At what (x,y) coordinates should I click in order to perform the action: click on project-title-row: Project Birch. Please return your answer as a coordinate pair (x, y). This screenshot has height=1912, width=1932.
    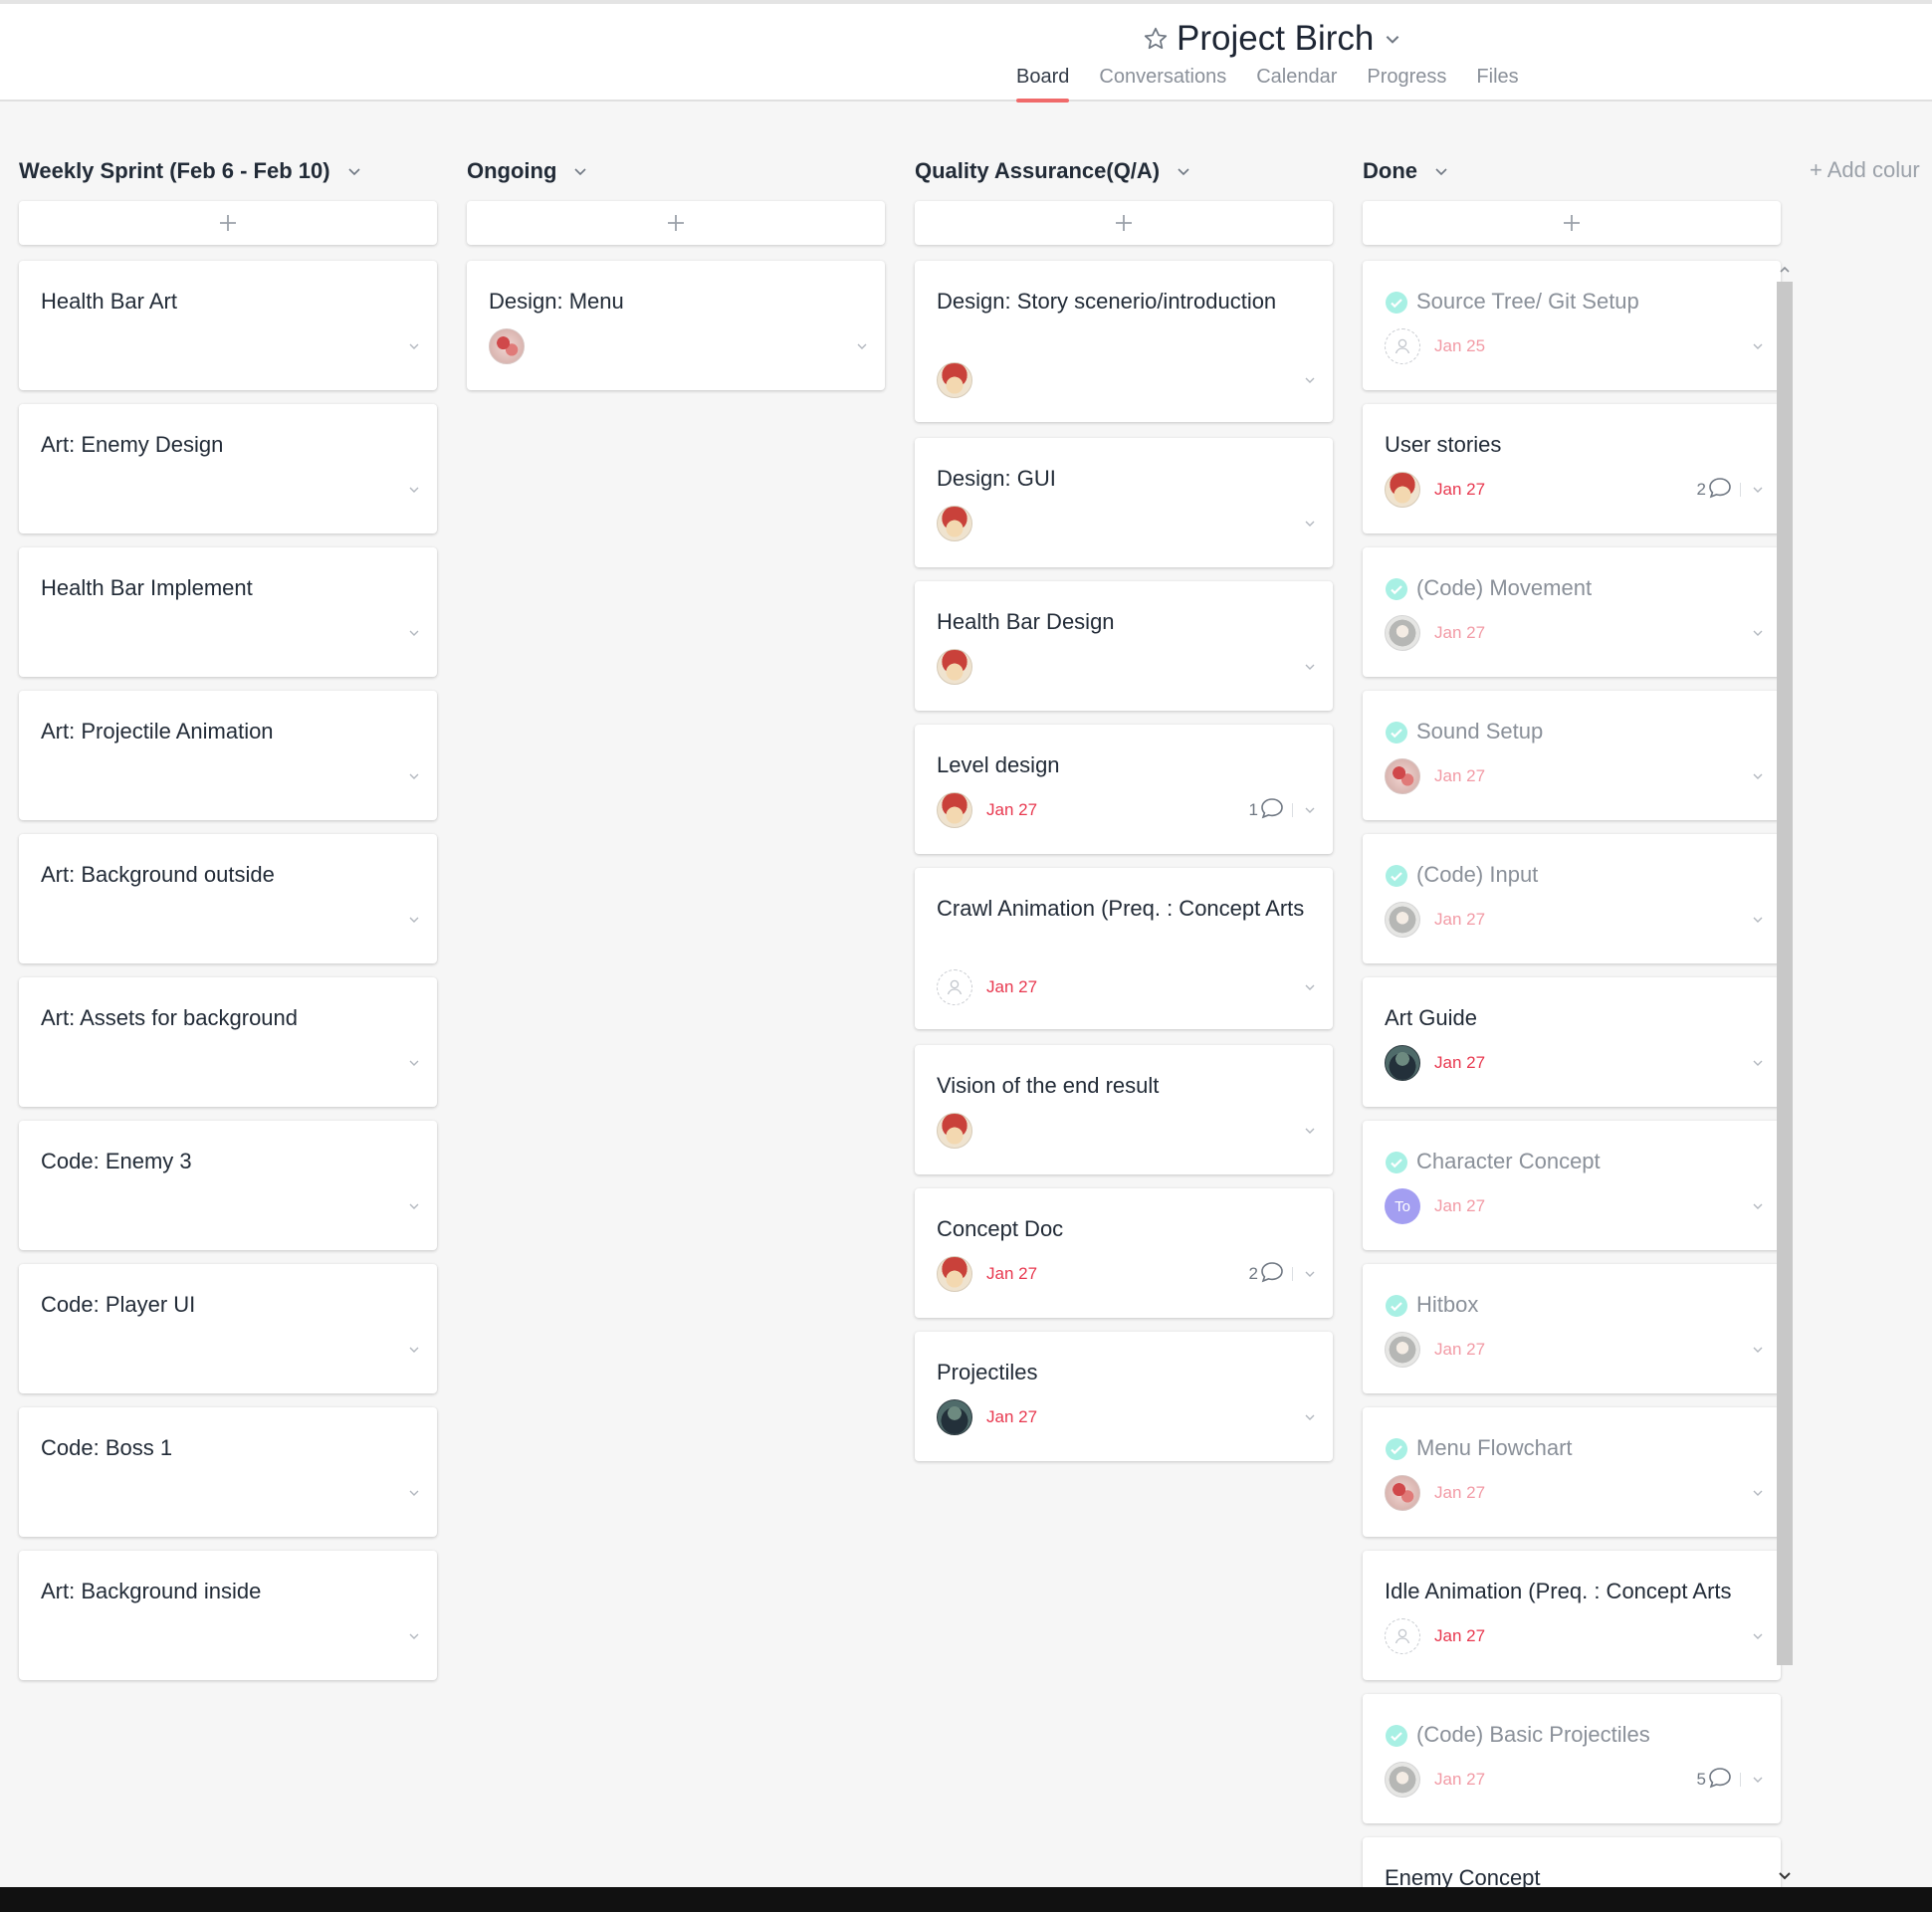
    Looking at the image, I should click on (1272, 39).